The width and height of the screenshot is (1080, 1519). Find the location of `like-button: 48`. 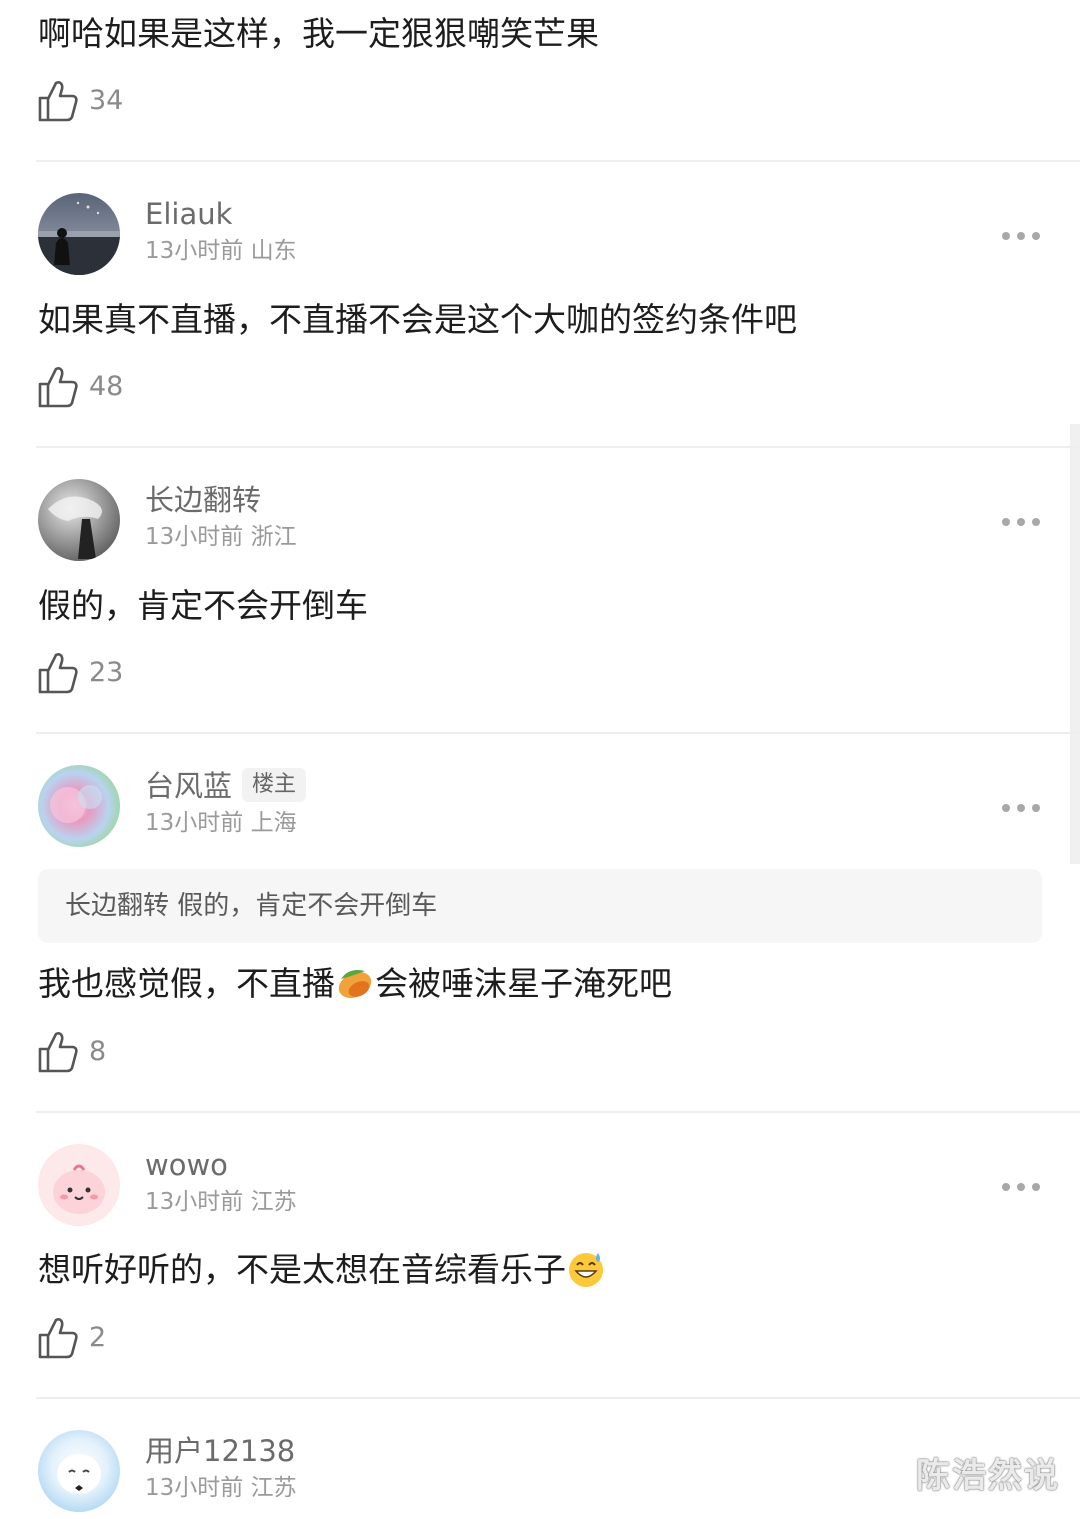

like-button: 48 is located at coordinates (80, 387).